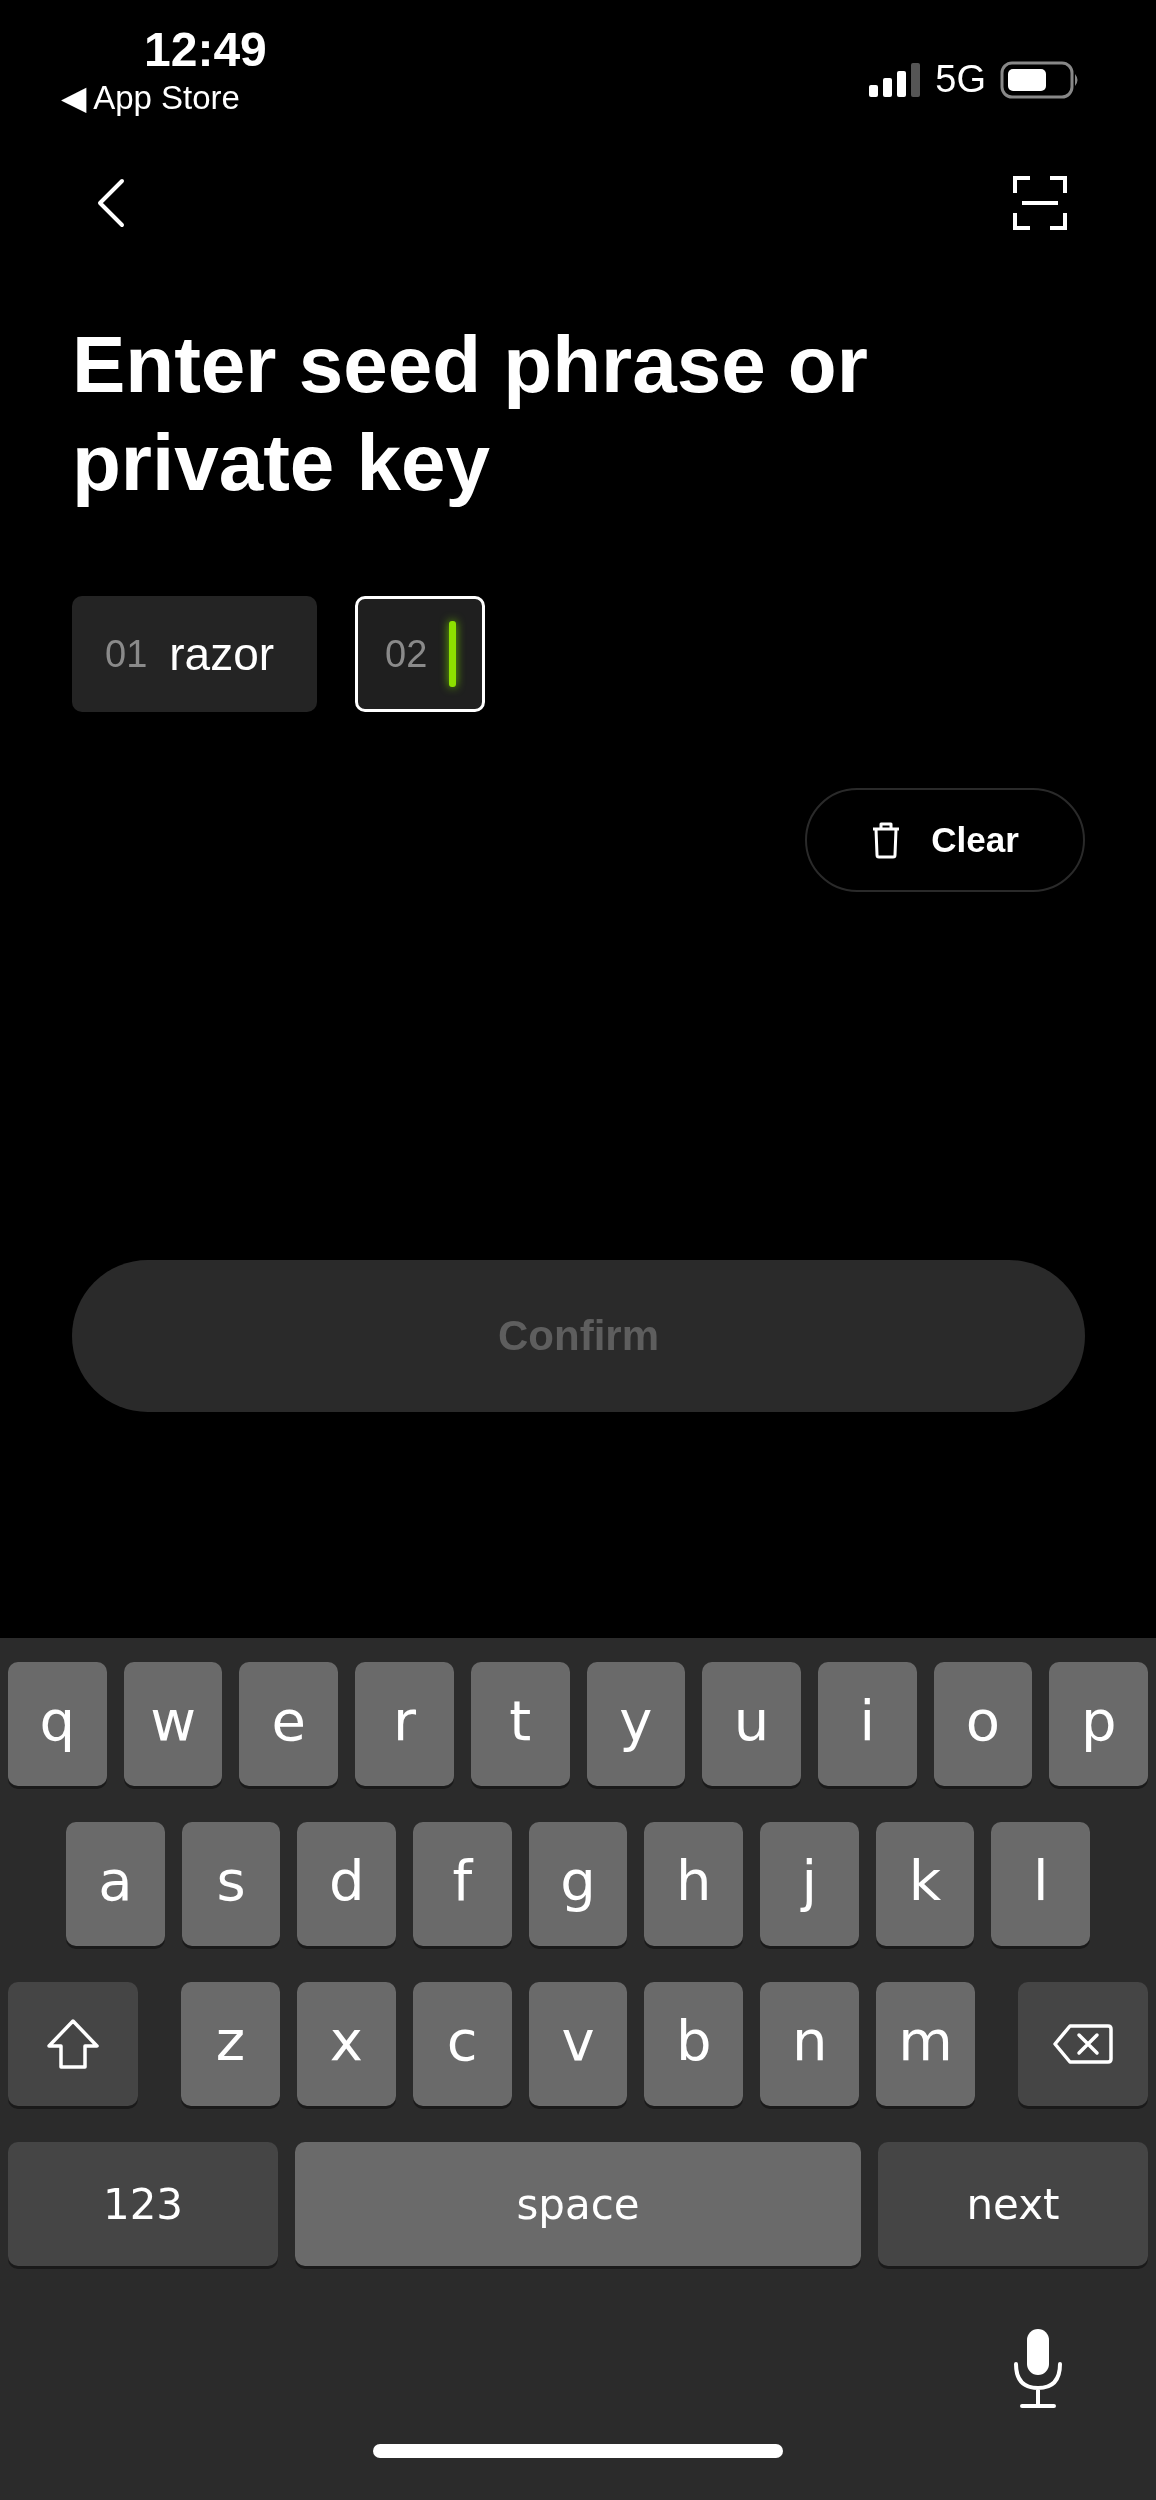  What do you see at coordinates (173, 1724) in the screenshot?
I see `letter-key: w` at bounding box center [173, 1724].